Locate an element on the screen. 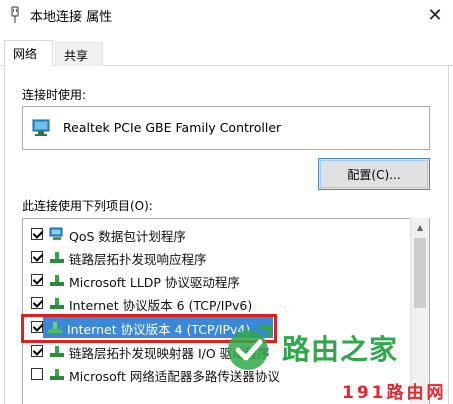 This screenshot has height=404, width=453. adapter-name: Realtek PCIe GBE Family Controller is located at coordinates (172, 127).